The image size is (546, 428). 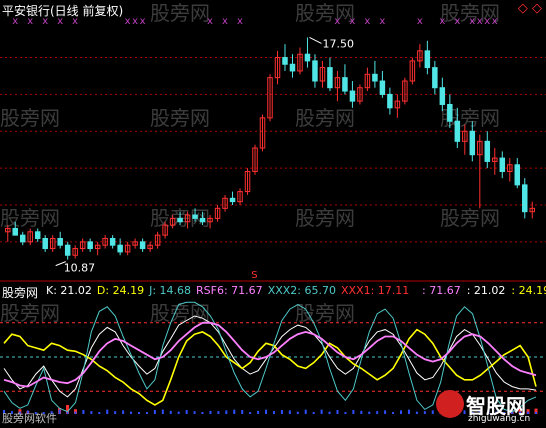 What do you see at coordinates (450, 404) in the screenshot?
I see `logo-icon` at bounding box center [450, 404].